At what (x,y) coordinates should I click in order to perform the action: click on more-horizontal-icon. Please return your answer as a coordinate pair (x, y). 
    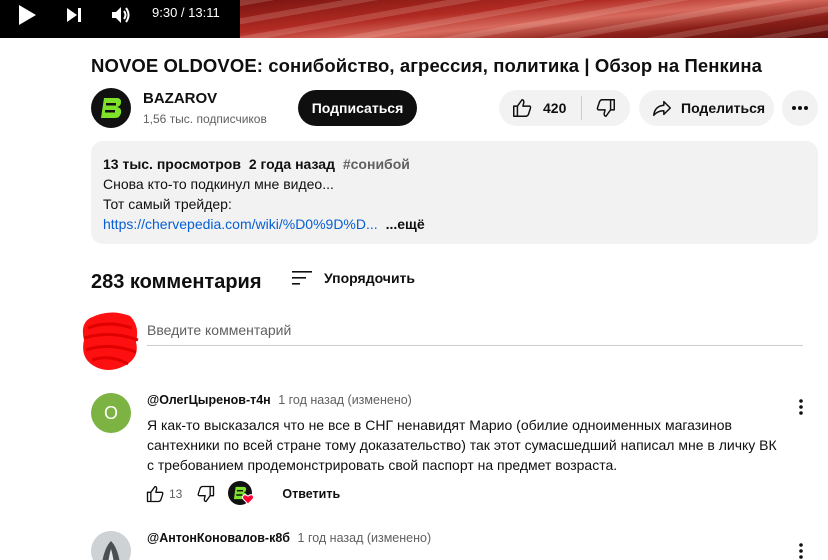
    Looking at the image, I should click on (800, 108).